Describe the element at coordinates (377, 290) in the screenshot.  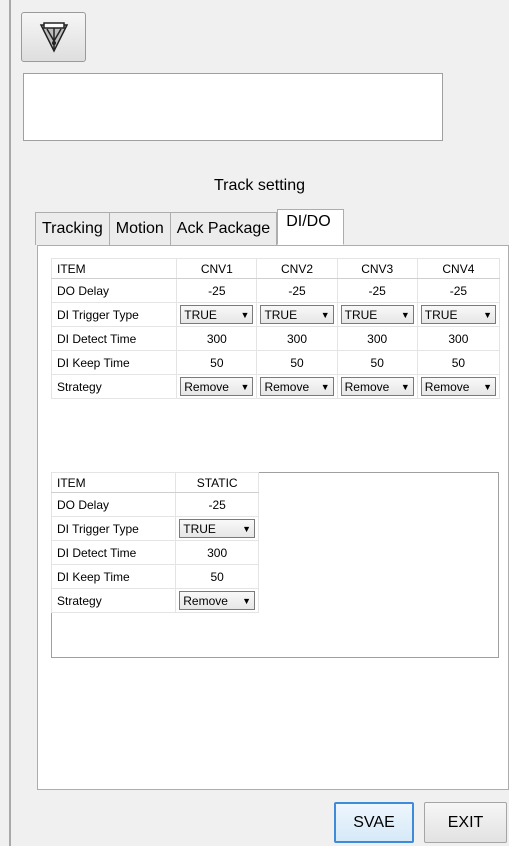
I see `do-delay-cnv3: -25` at that location.